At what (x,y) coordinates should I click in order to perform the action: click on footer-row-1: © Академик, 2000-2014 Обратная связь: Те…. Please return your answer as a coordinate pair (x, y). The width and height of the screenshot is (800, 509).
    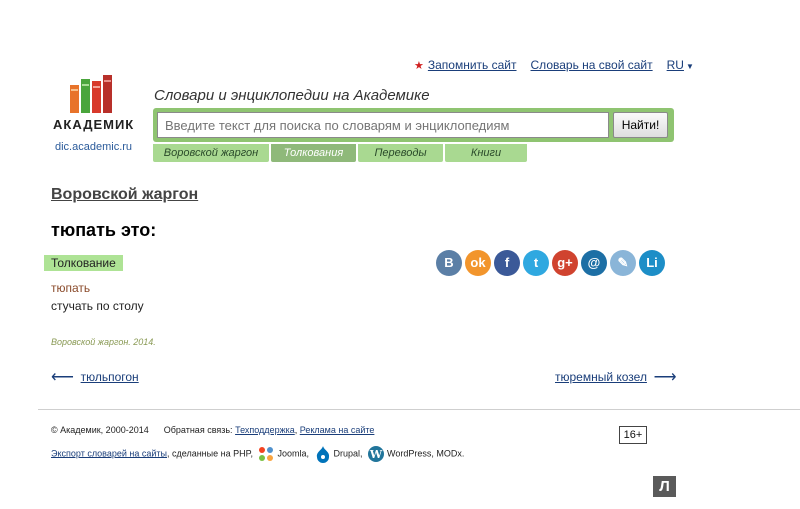
    Looking at the image, I should click on (213, 430).